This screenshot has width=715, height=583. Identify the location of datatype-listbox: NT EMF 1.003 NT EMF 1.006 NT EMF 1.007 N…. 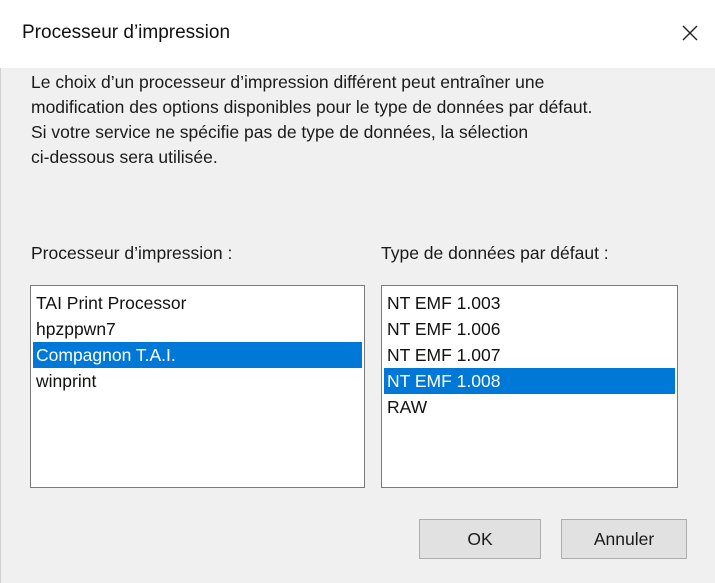
(529, 386).